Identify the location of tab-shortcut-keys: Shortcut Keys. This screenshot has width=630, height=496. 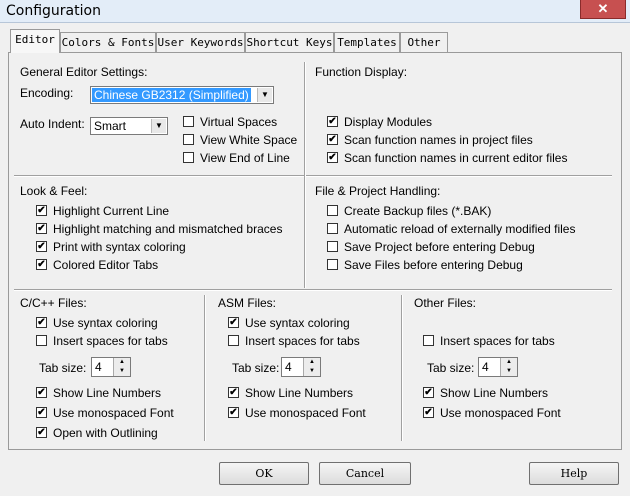
(289, 42).